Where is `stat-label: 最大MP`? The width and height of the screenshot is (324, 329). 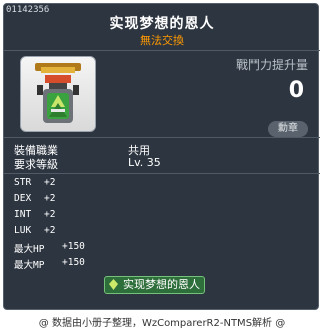
stat-label: 最大MP is located at coordinates (29, 265).